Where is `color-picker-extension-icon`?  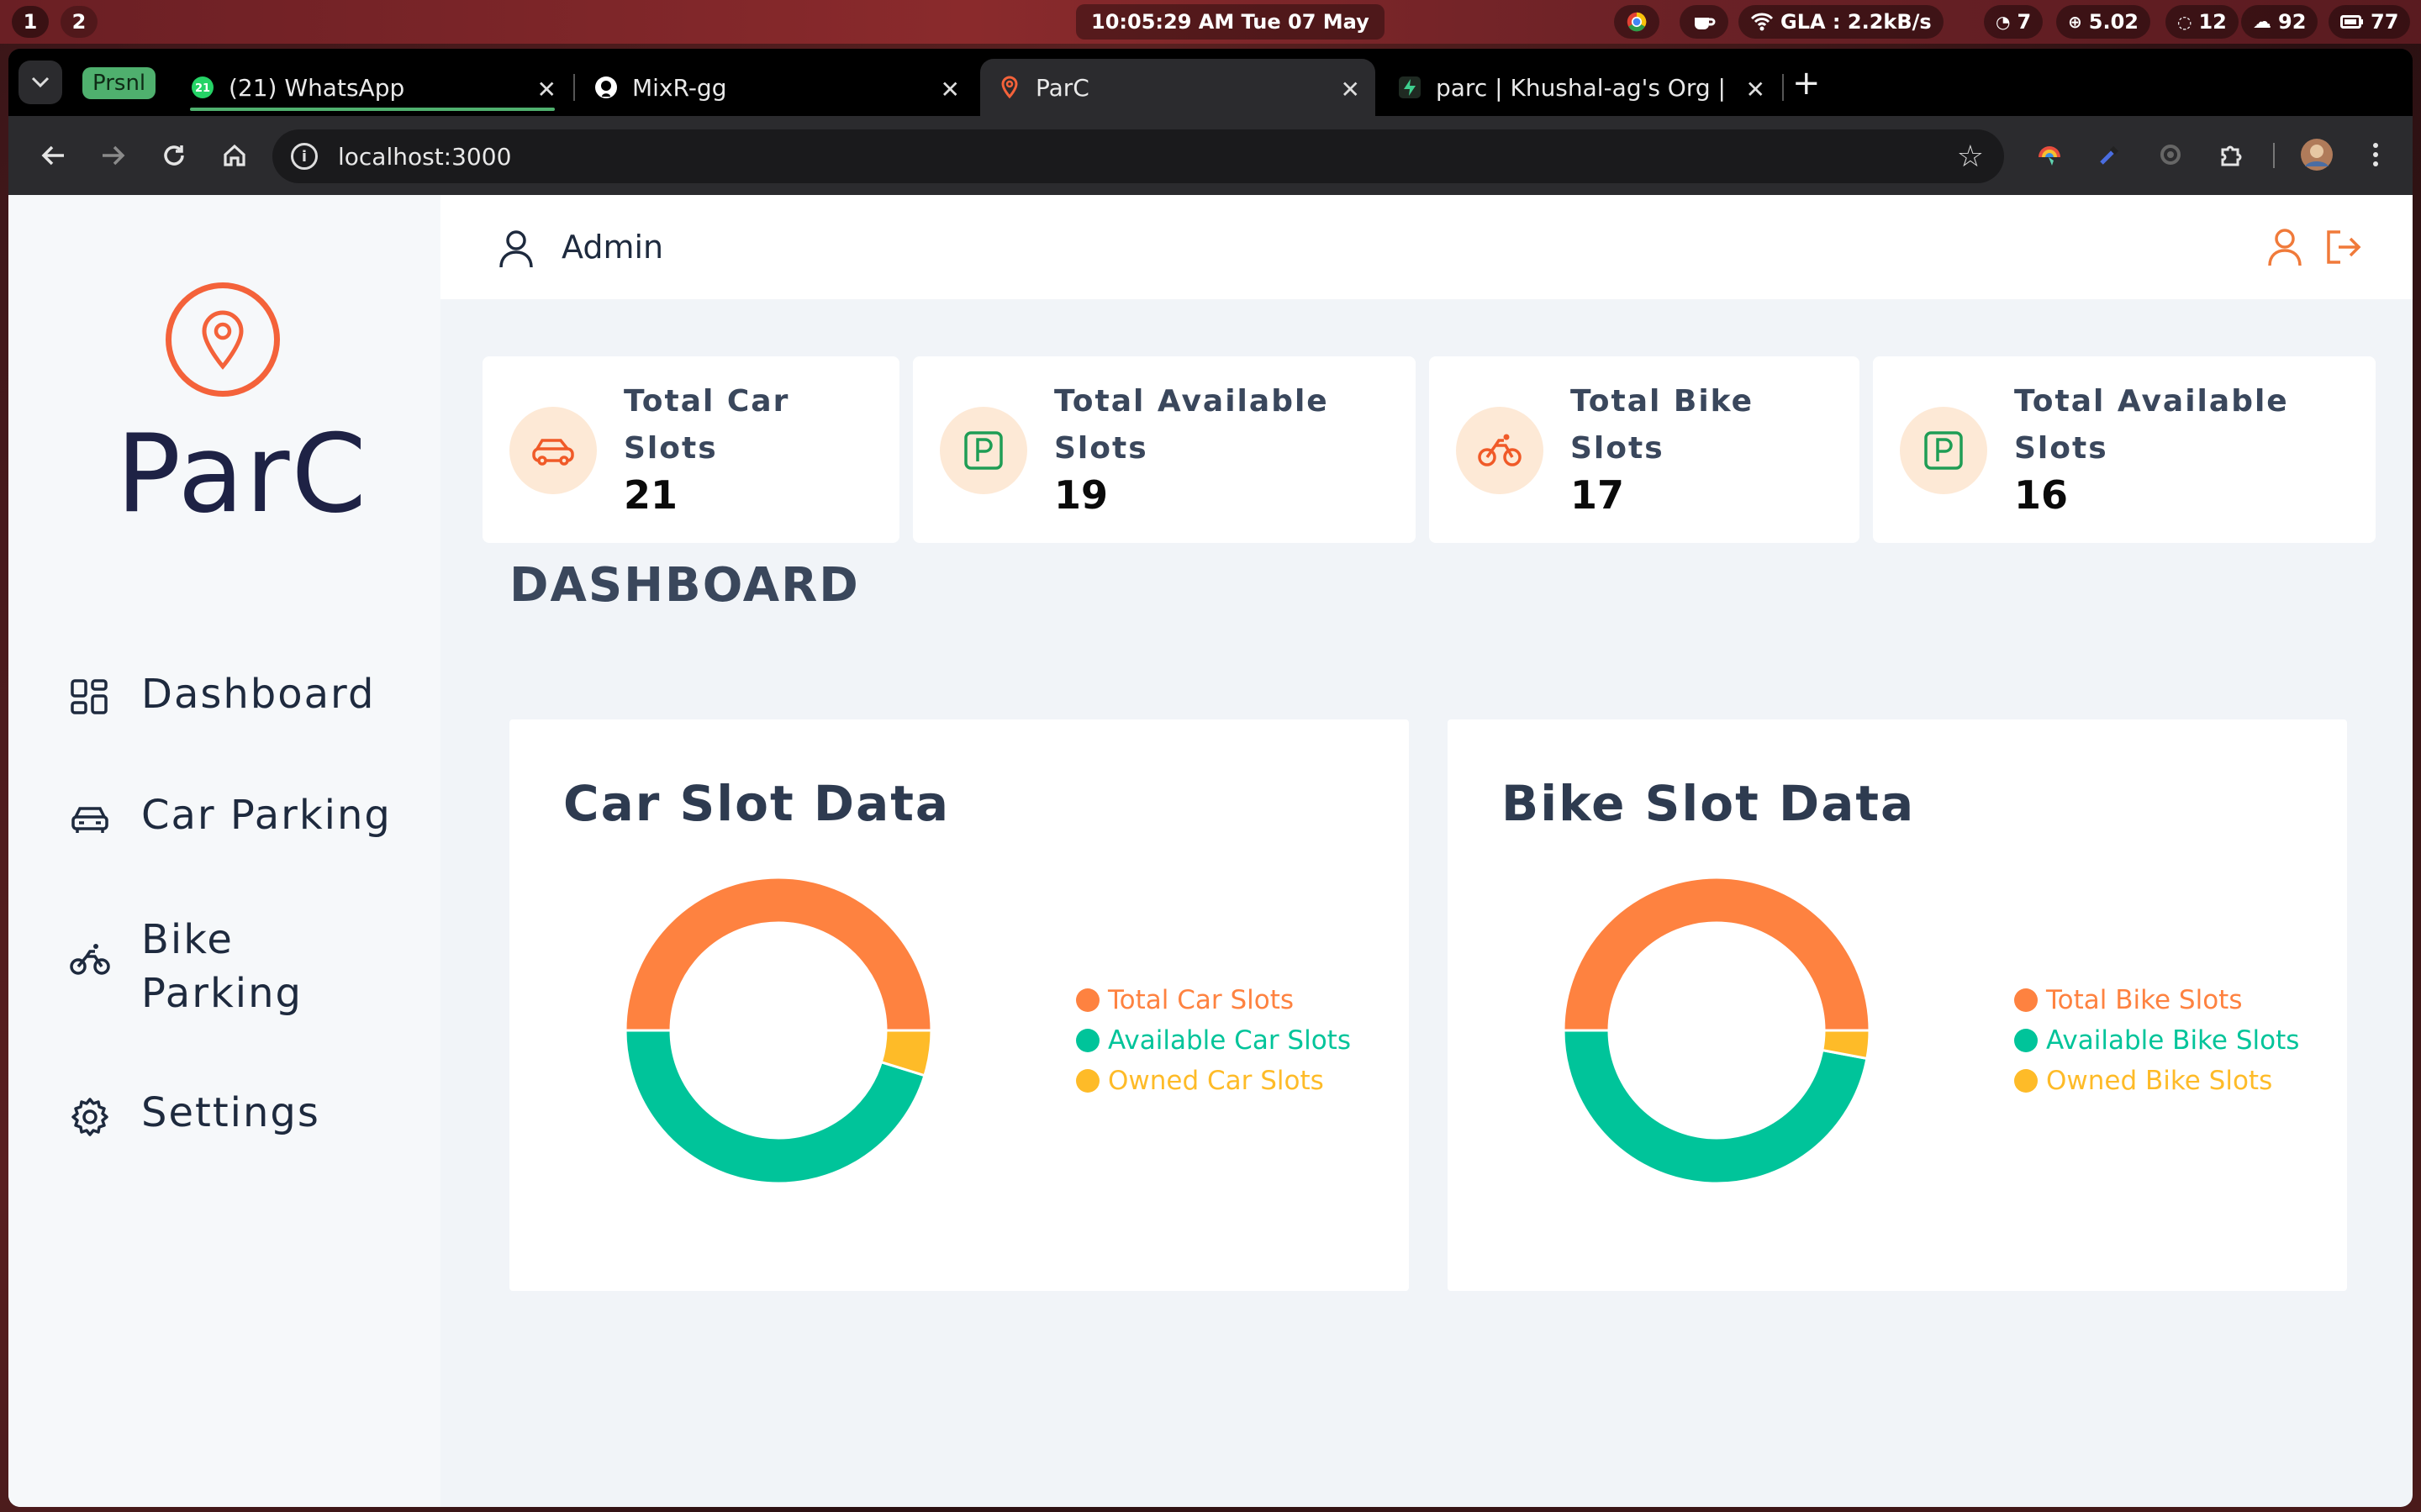 color-picker-extension-icon is located at coordinates (2049, 154).